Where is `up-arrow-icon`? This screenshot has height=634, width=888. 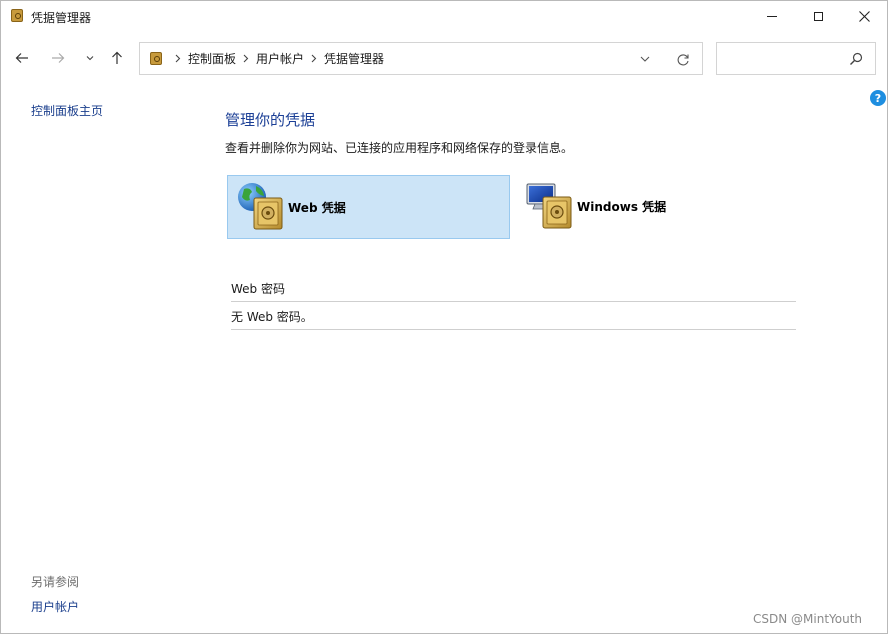
up-arrow-icon is located at coordinates (117, 57).